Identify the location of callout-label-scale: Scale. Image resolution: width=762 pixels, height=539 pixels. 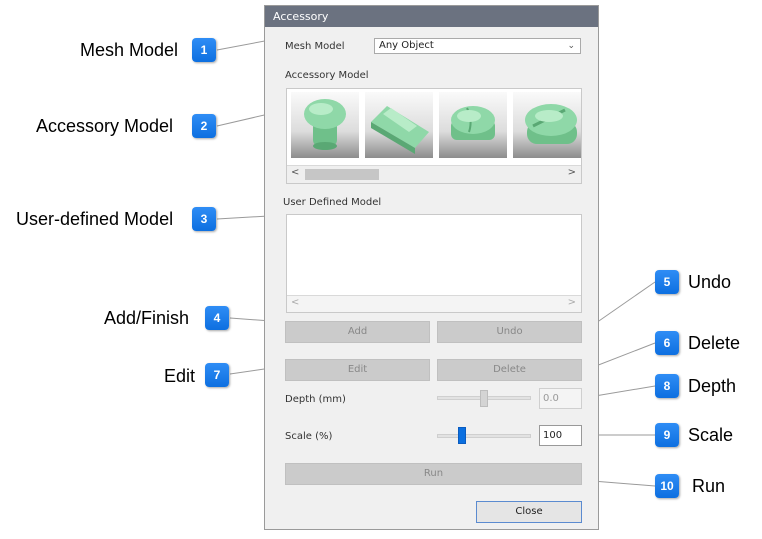
(711, 435).